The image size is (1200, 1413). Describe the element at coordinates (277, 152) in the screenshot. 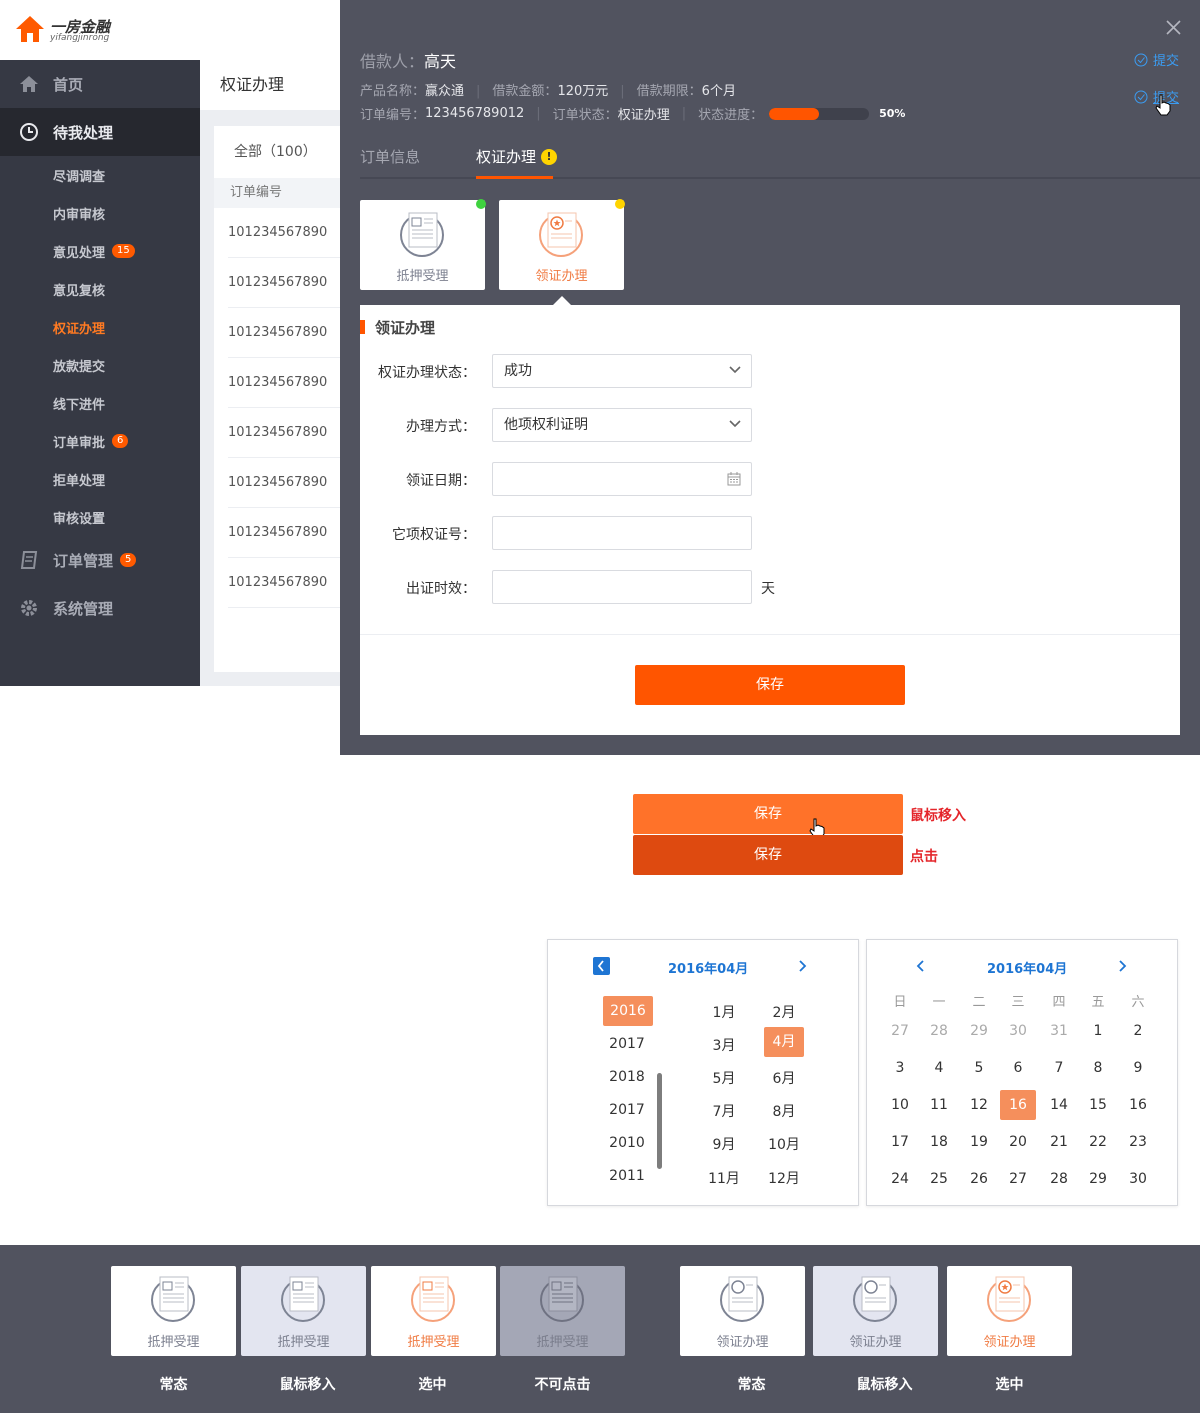

I see `tab-all: 全部（100）` at that location.